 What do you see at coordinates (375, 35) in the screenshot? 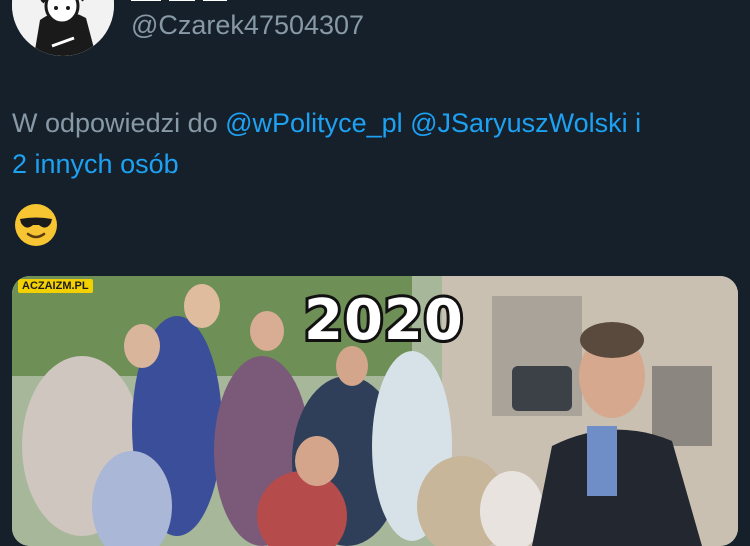
I see `tweet-header: @Czarek47504307` at bounding box center [375, 35].